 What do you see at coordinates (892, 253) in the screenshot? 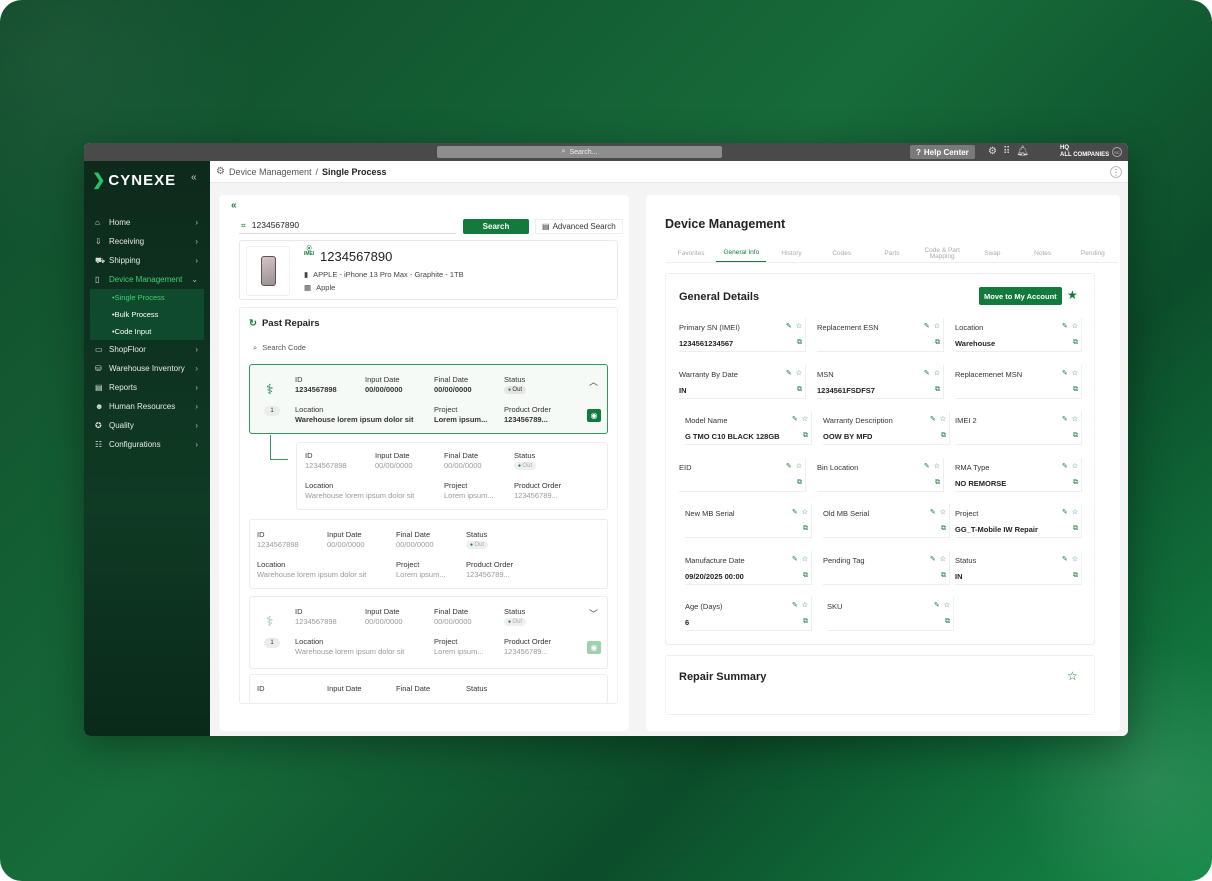
I see `tab-parts: Parts` at bounding box center [892, 253].